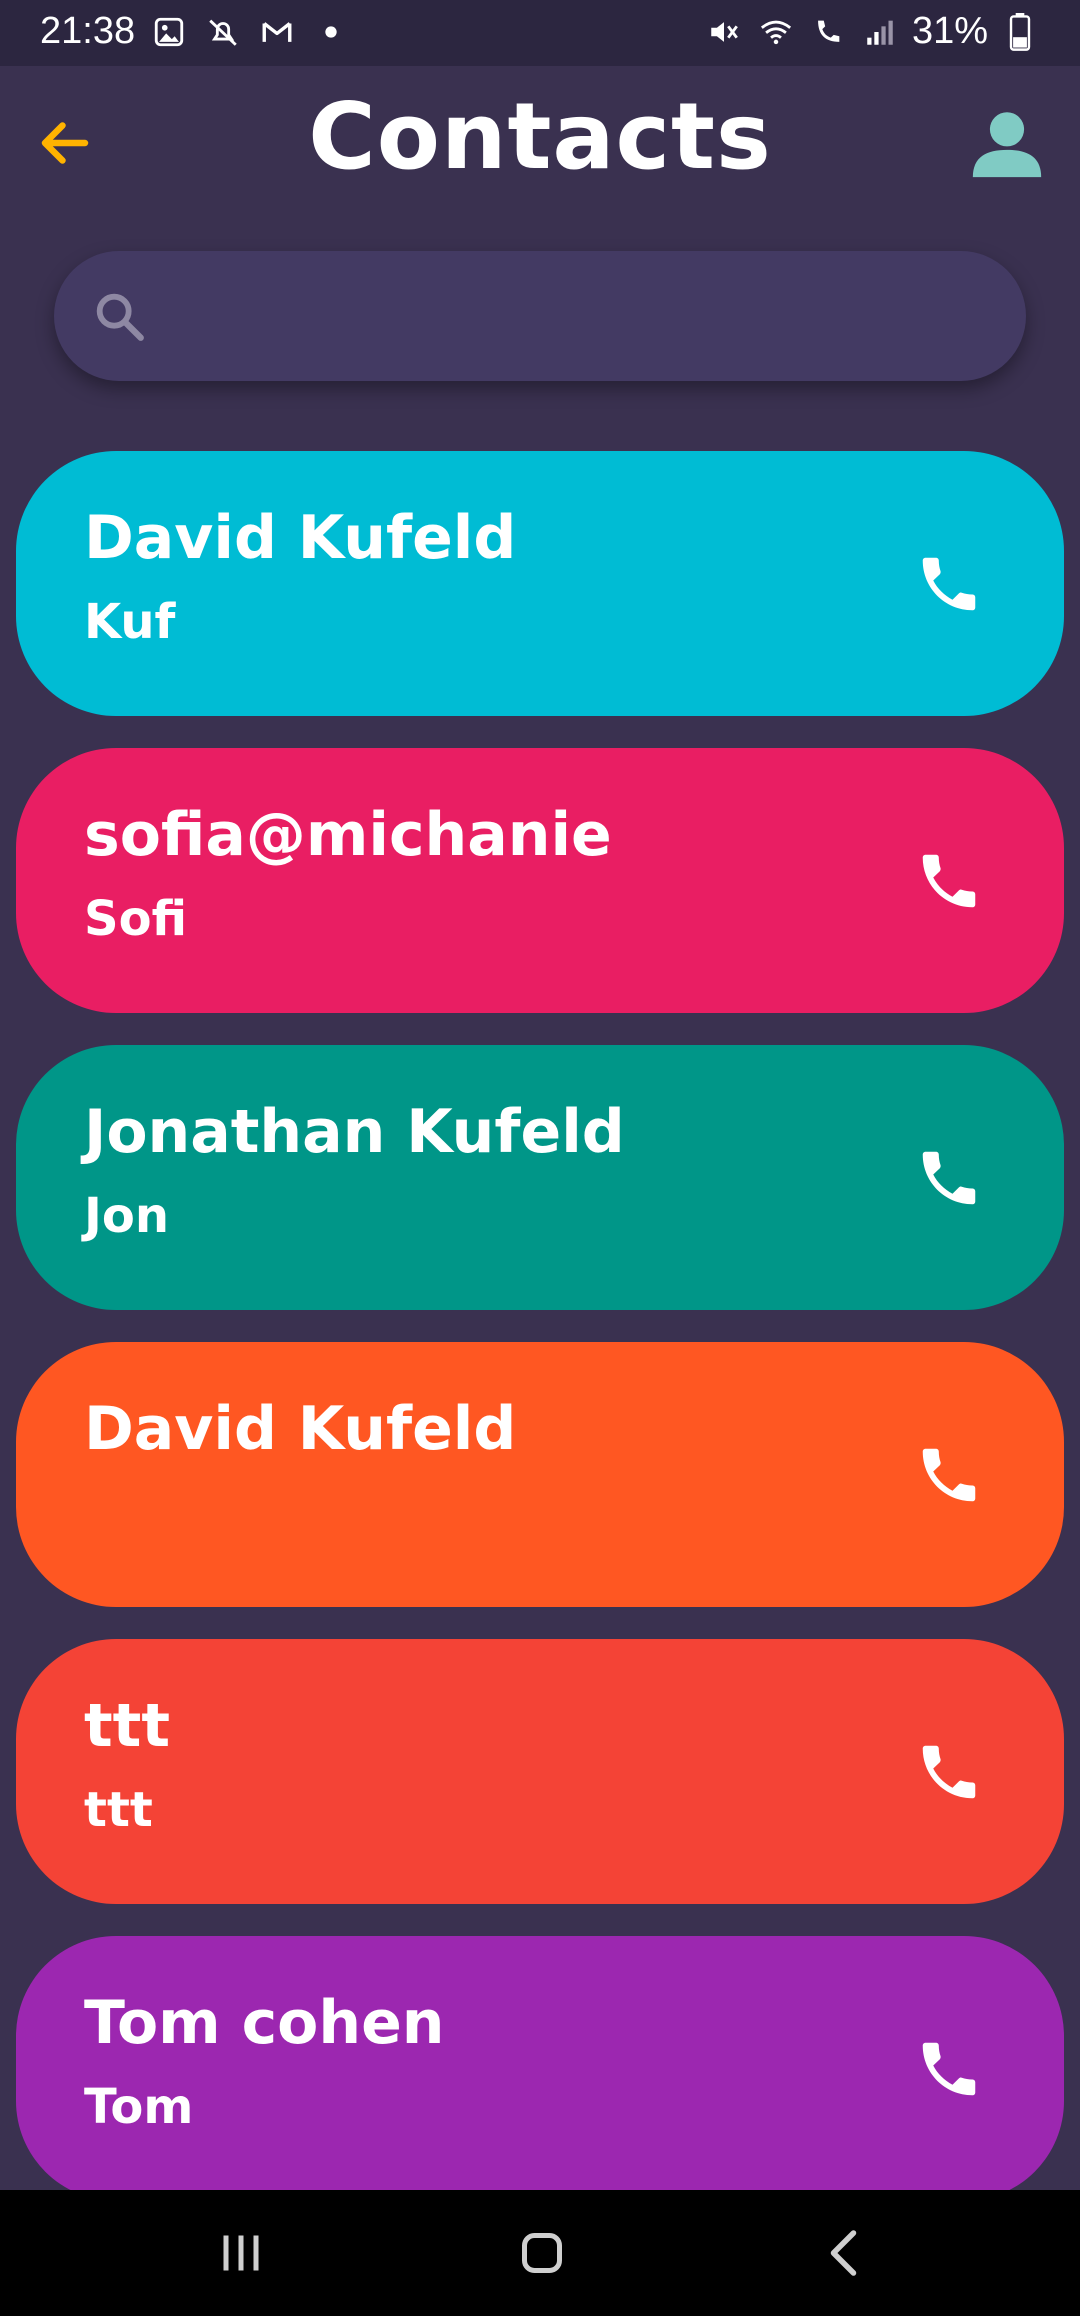 The image size is (1080, 2316). I want to click on app-header: Contacts, so click(540, 141).